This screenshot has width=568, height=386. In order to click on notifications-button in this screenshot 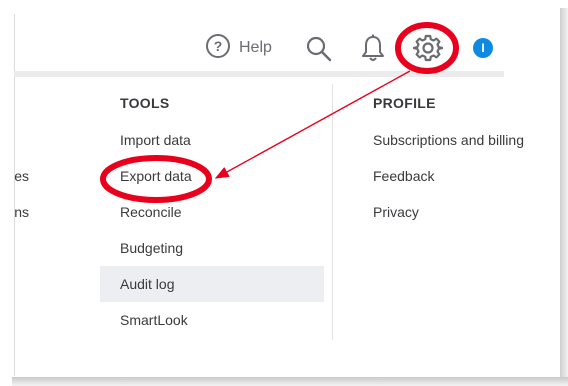, I will do `click(373, 48)`.